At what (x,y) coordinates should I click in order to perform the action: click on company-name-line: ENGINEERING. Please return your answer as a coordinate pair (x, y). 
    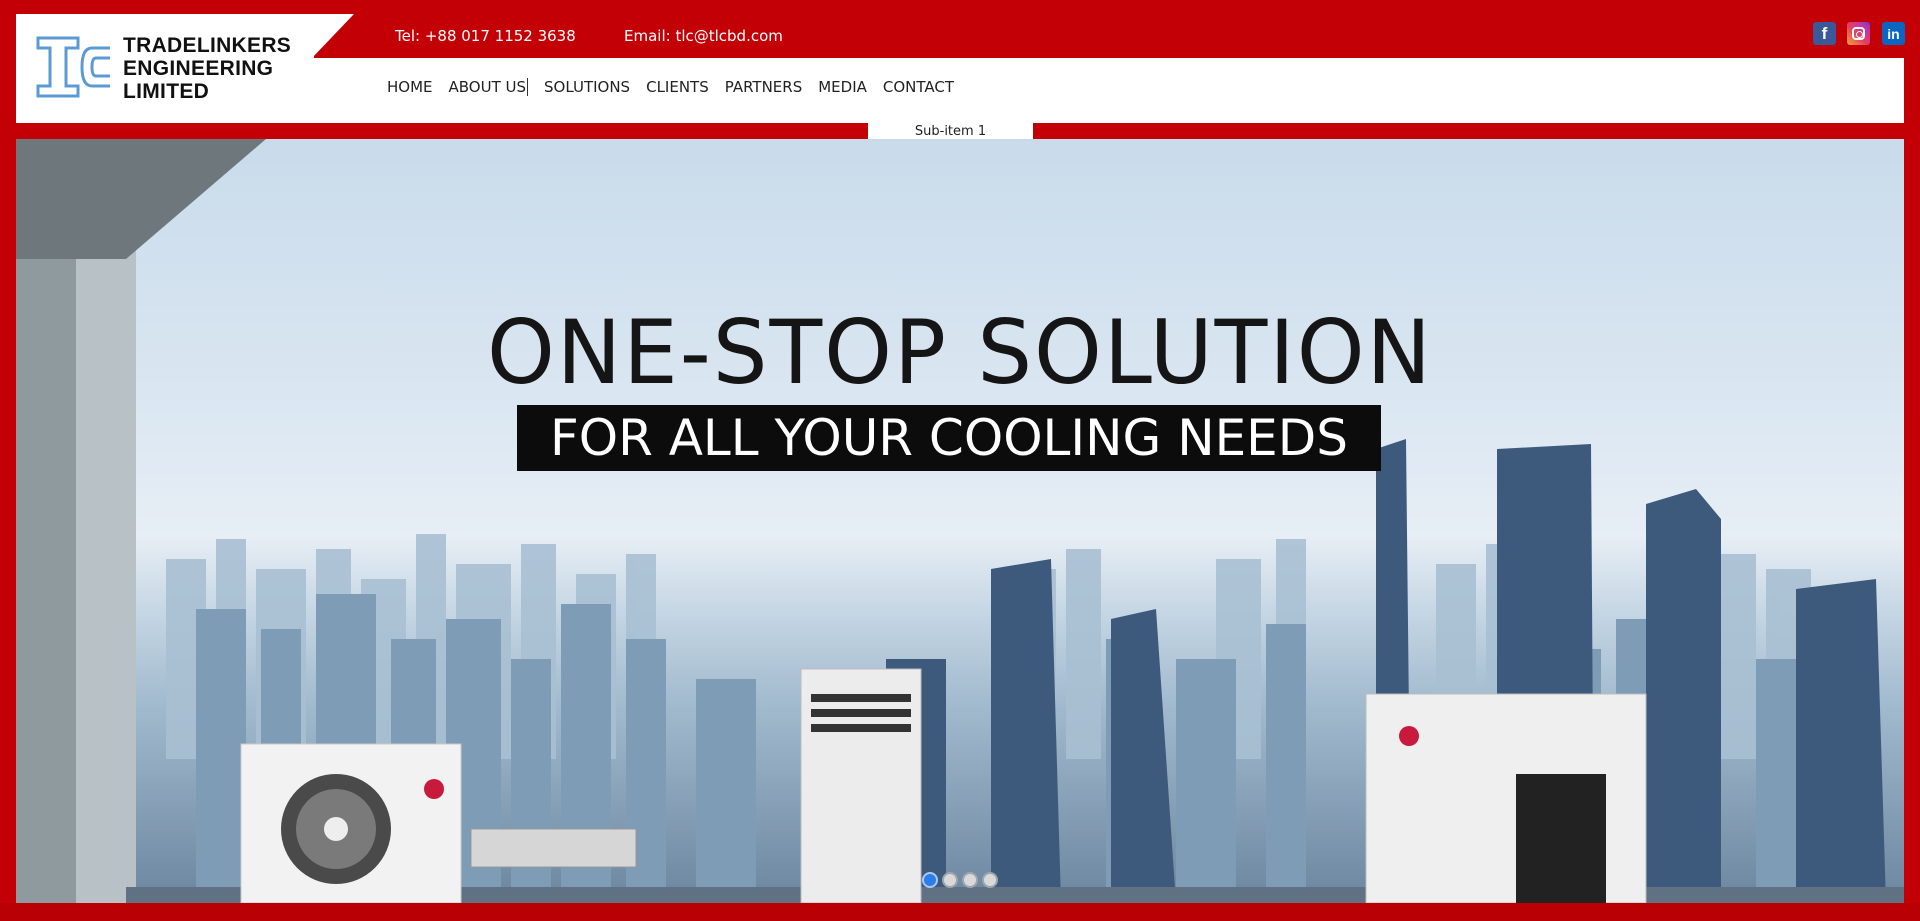
    Looking at the image, I should click on (198, 68).